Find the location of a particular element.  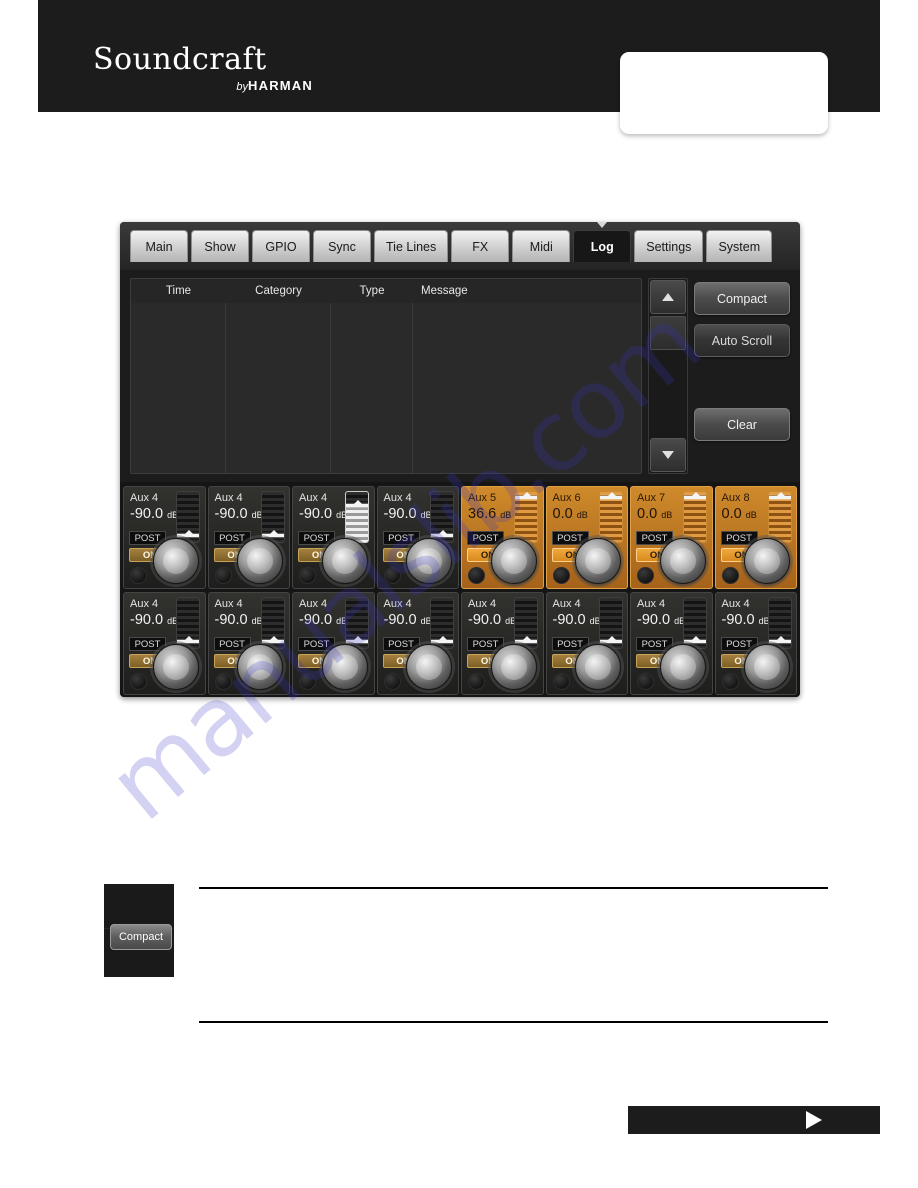

tab-main: Main is located at coordinates (159, 246).